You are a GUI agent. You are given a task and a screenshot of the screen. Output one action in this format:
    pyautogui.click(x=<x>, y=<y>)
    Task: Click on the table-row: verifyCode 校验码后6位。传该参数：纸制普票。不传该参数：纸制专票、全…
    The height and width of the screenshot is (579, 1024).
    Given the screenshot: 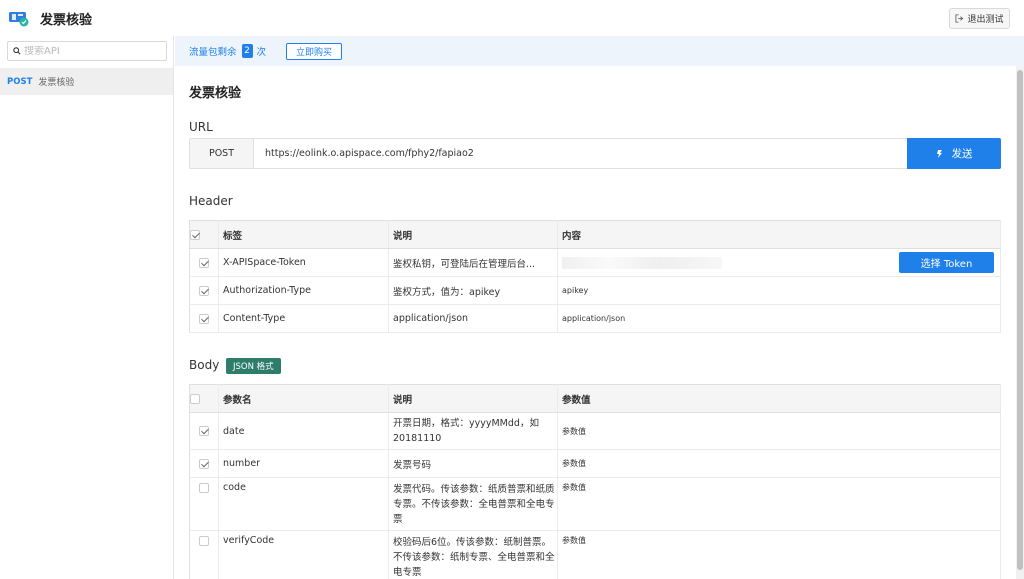 What is the action you would take?
    pyautogui.click(x=595, y=554)
    